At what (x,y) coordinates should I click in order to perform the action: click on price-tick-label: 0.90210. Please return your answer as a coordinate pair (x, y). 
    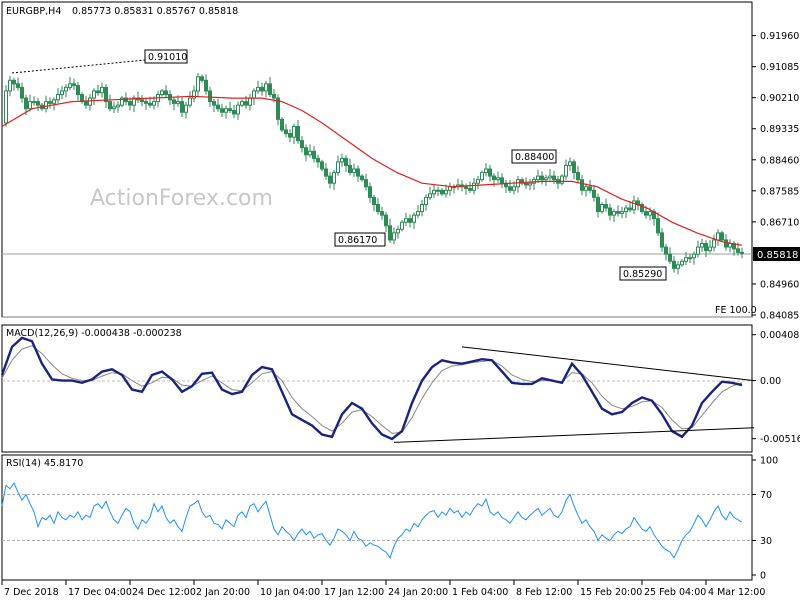
    Looking at the image, I should click on (779, 98).